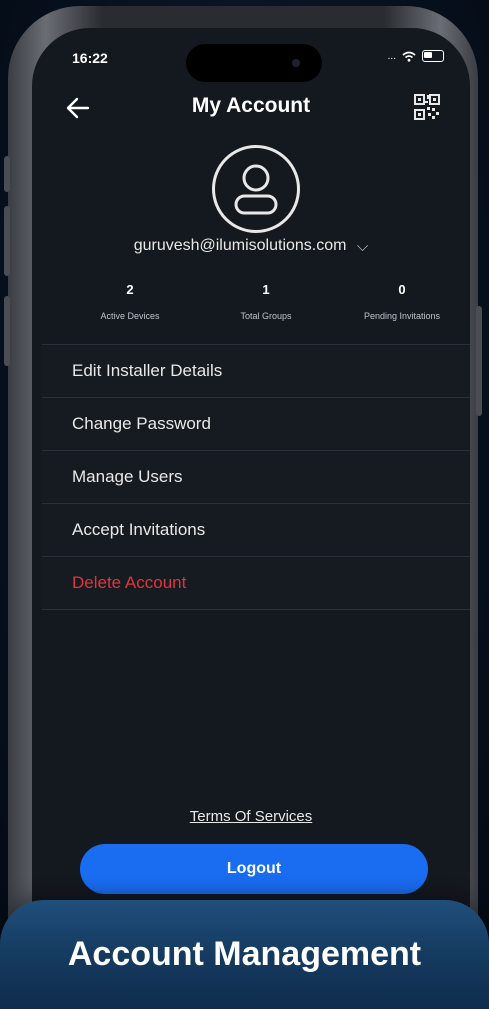 Image resolution: width=489 pixels, height=1009 pixels. Describe the element at coordinates (240, 245) in the screenshot. I see `account-email: guruvesh@ilumisolutions.com` at that location.